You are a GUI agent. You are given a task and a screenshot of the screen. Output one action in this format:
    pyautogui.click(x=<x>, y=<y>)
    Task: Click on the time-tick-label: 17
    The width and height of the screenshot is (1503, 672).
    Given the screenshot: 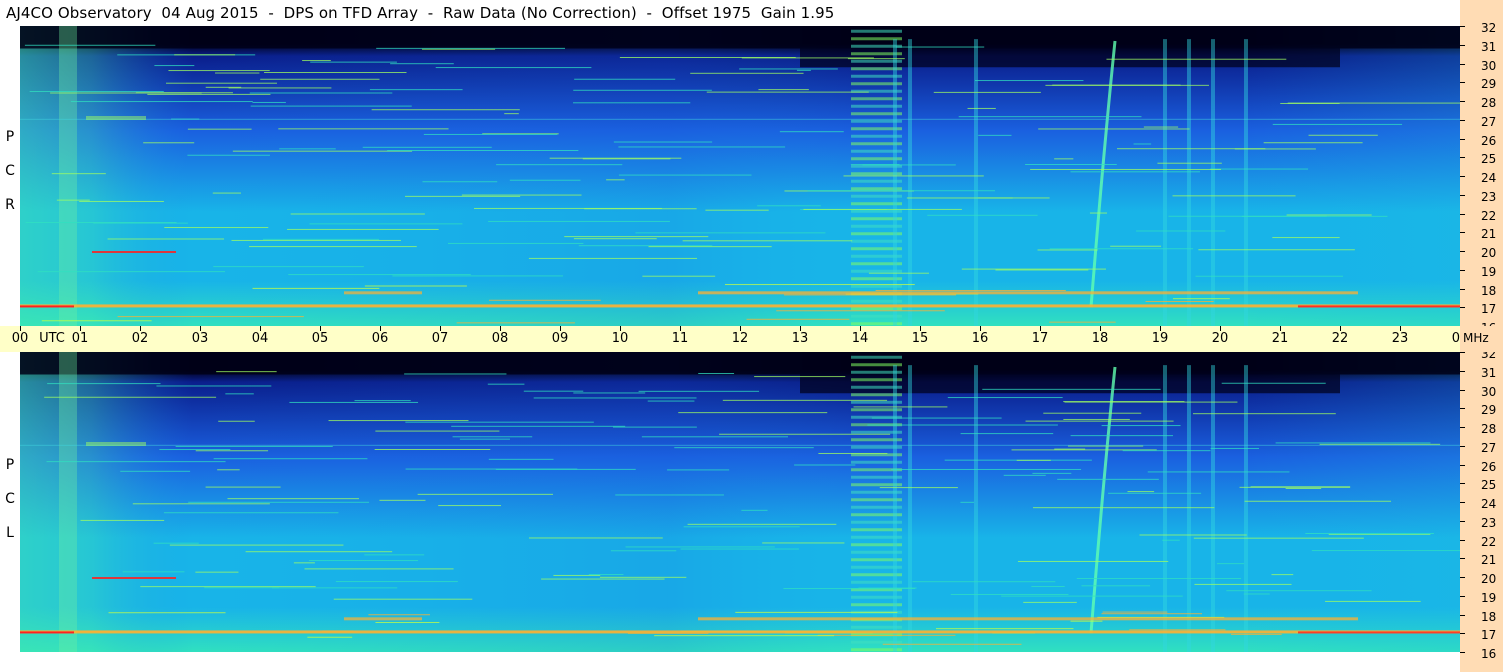 What is the action you would take?
    pyautogui.click(x=1040, y=338)
    